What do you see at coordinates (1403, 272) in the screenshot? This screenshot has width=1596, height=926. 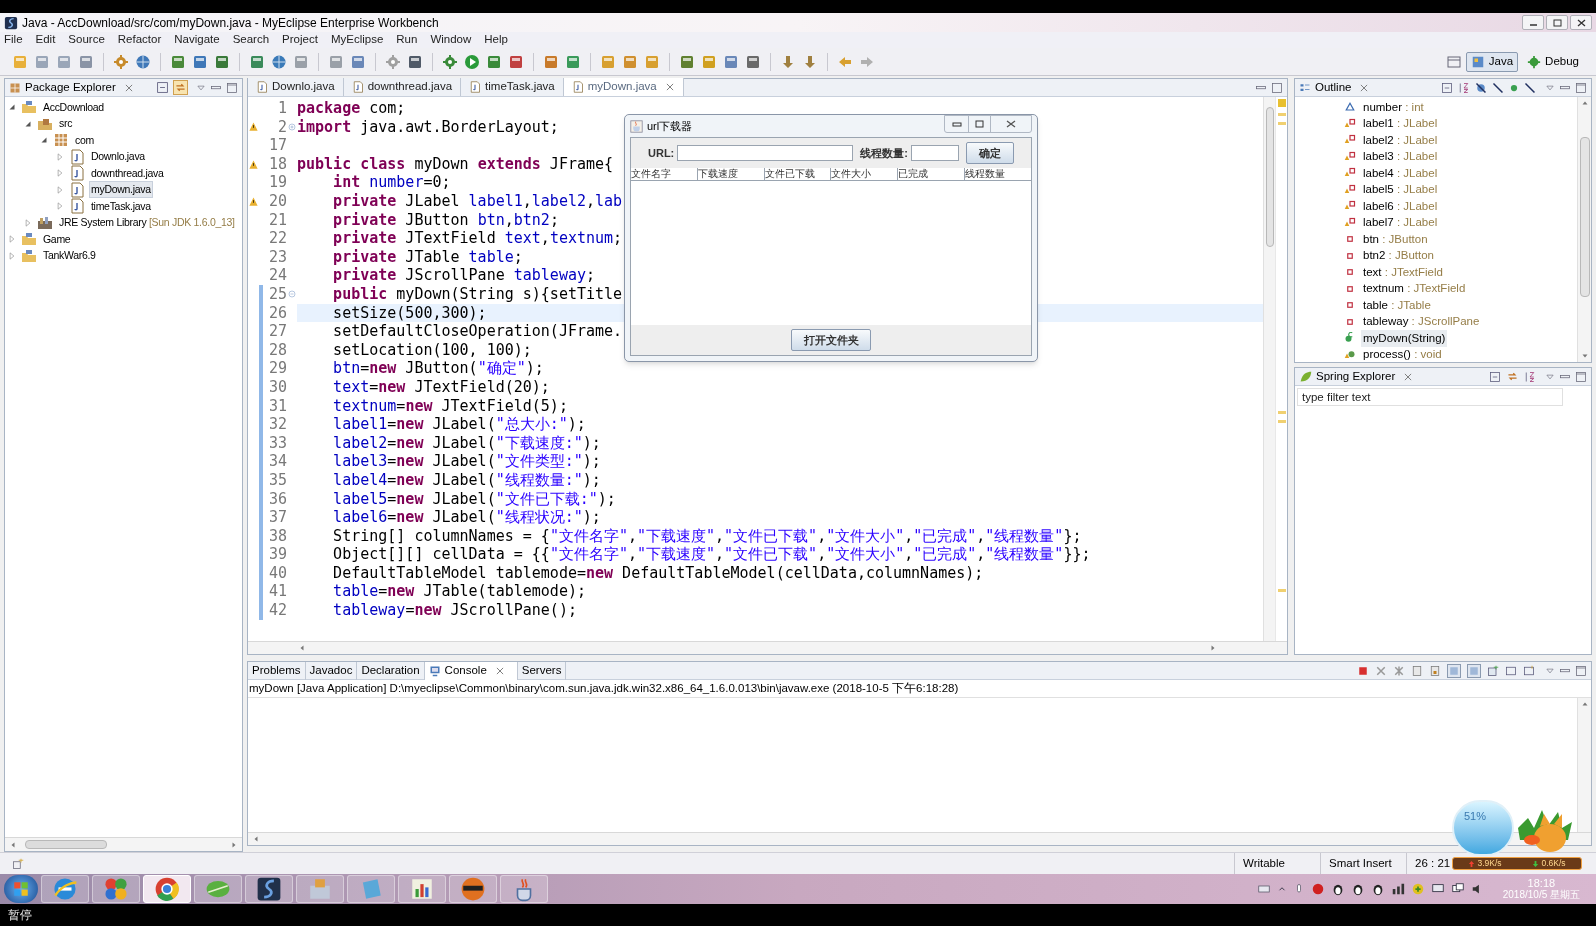 I see `outline-item: text : JTextField` at bounding box center [1403, 272].